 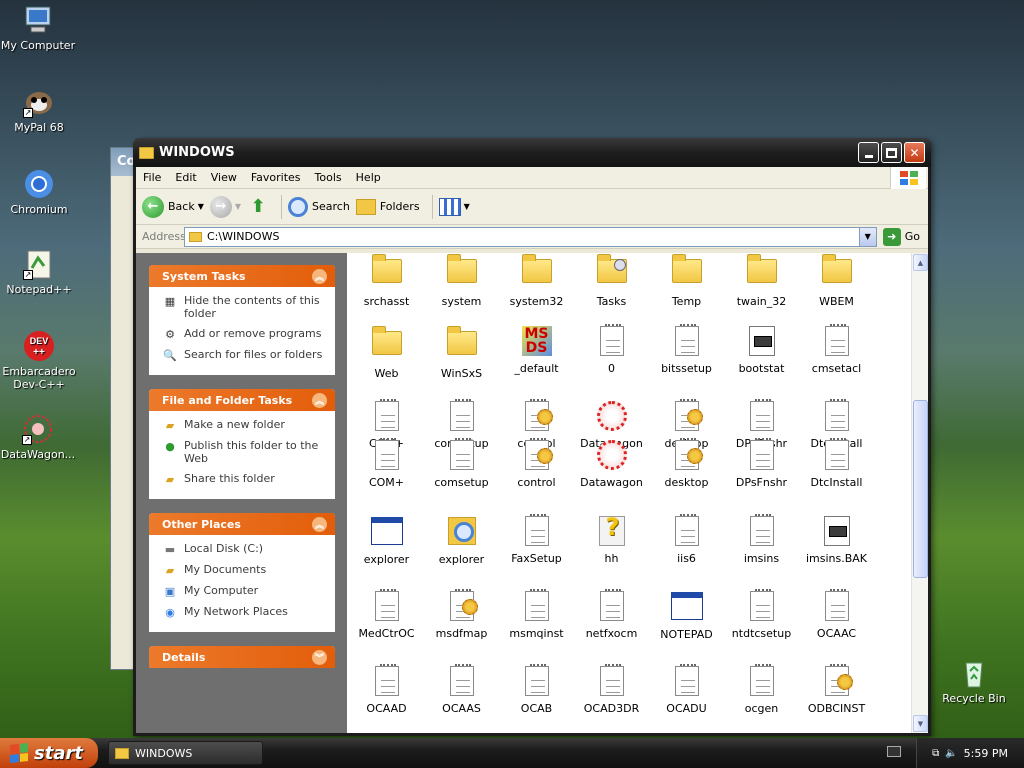 I want to click on up-button: ⬆, so click(x=258, y=207).